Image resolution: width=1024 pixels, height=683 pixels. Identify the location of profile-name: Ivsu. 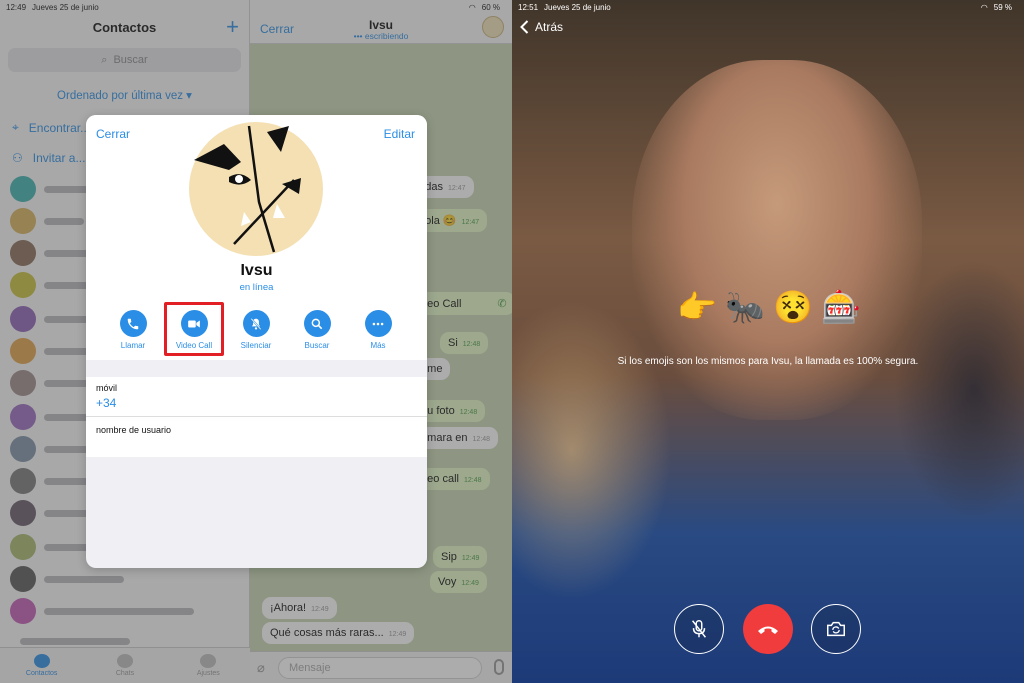
(256, 270).